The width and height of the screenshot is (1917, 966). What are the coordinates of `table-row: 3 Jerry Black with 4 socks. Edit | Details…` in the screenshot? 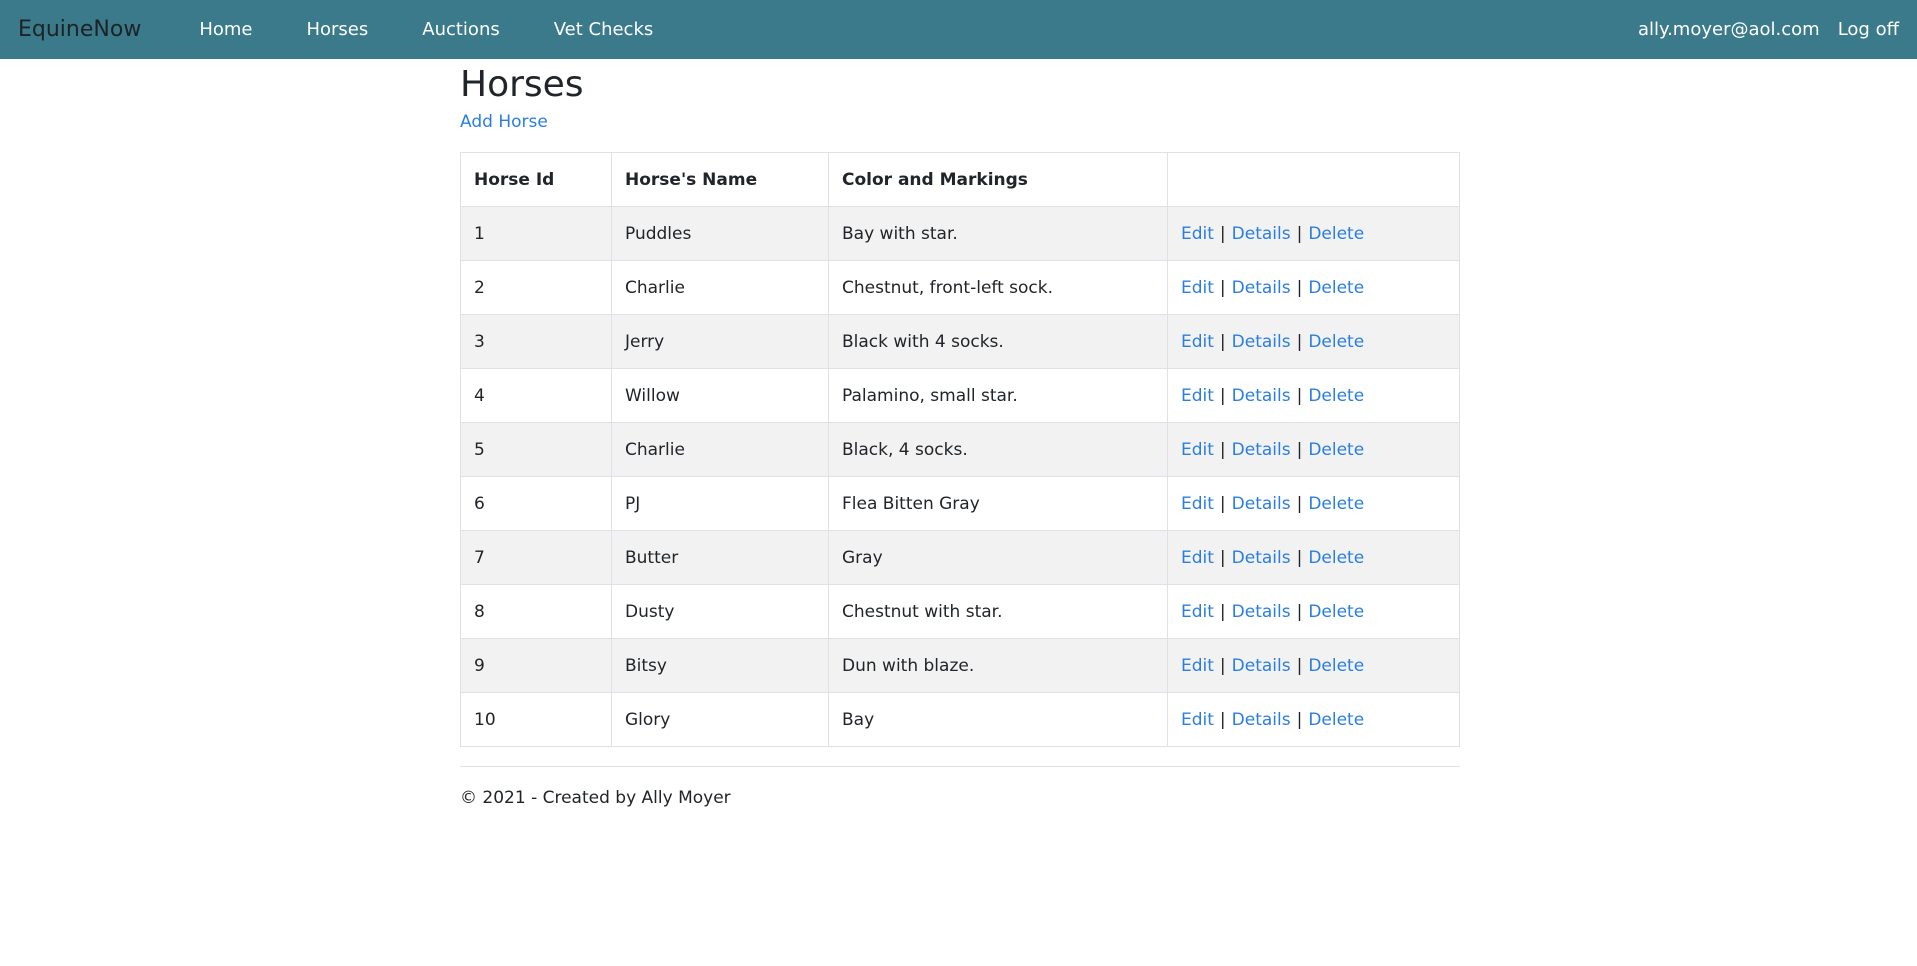 It's located at (960, 342).